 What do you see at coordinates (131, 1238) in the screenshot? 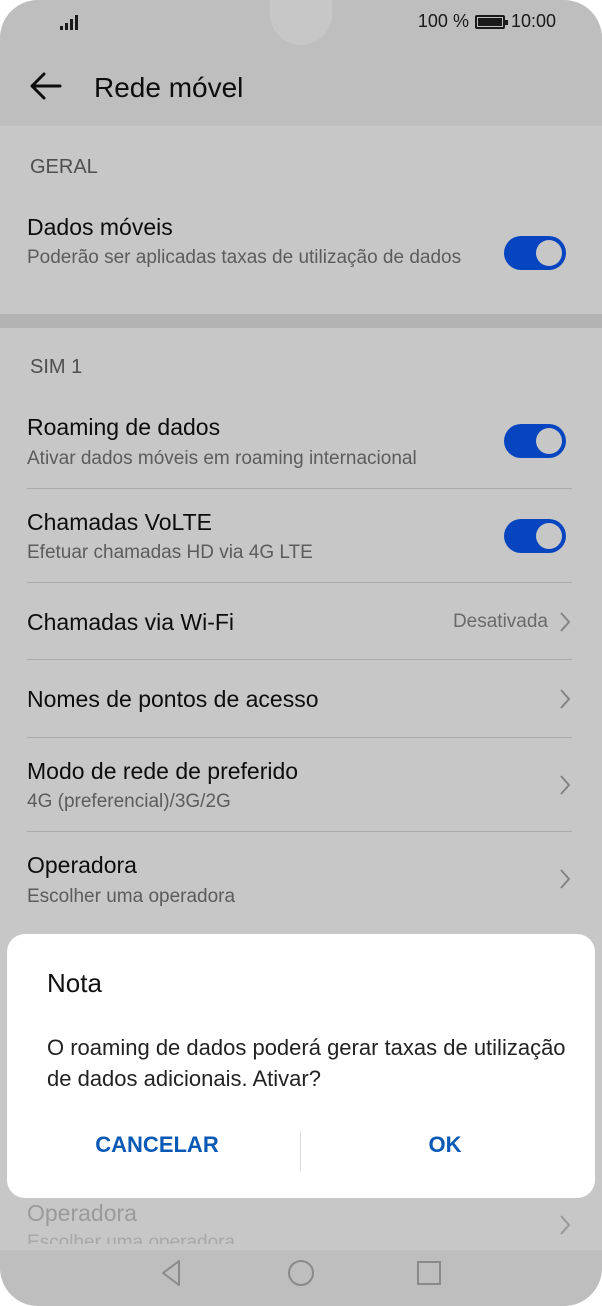
I see `peek-row-subtitle: Escolher uma operadora` at bounding box center [131, 1238].